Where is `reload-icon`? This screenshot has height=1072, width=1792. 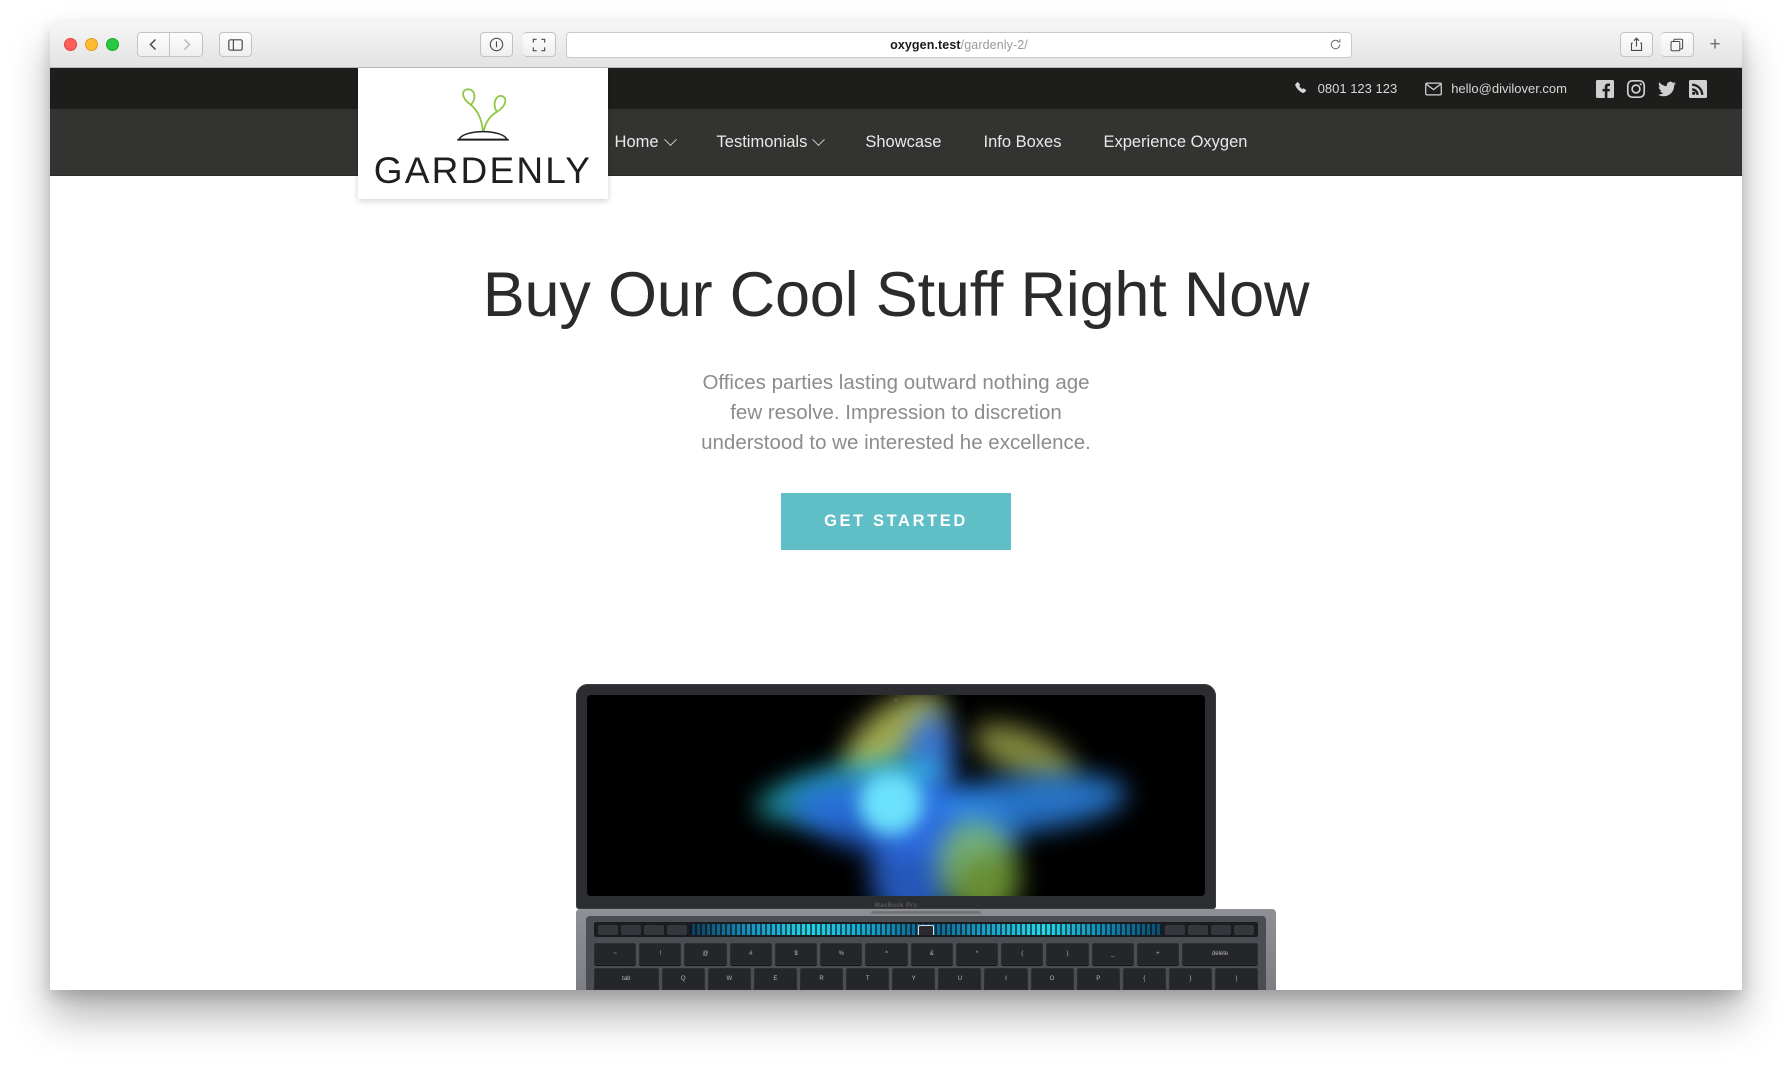
reload-icon is located at coordinates (1335, 44).